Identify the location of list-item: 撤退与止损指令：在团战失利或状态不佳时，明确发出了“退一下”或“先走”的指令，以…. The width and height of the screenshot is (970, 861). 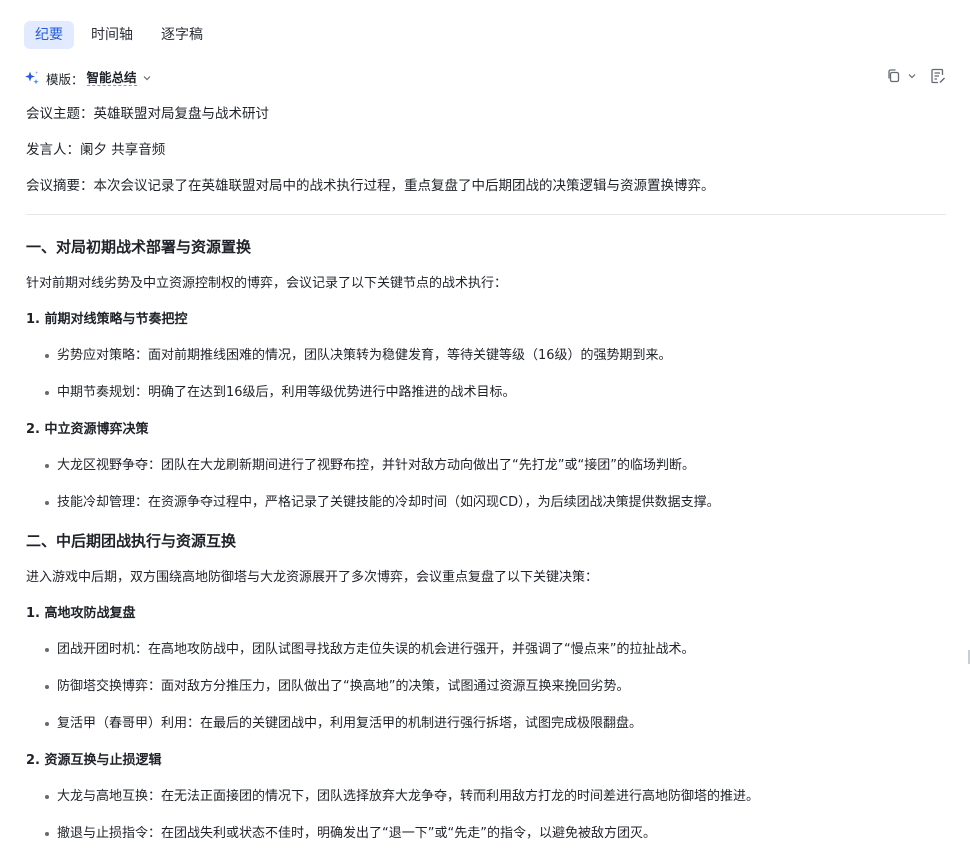
(486, 834).